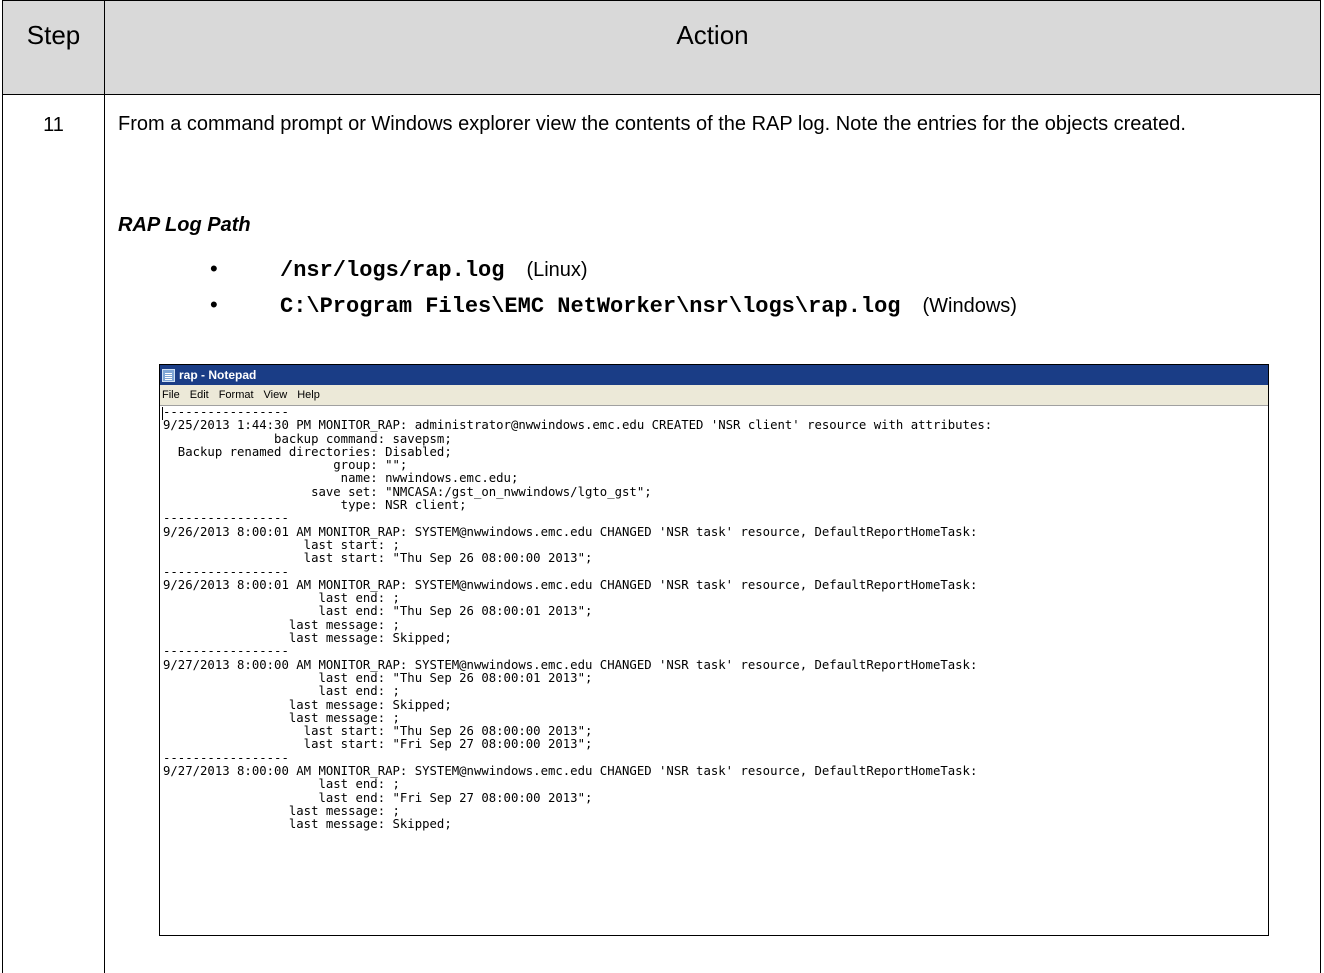  I want to click on log-line: group: "";, so click(370, 465).